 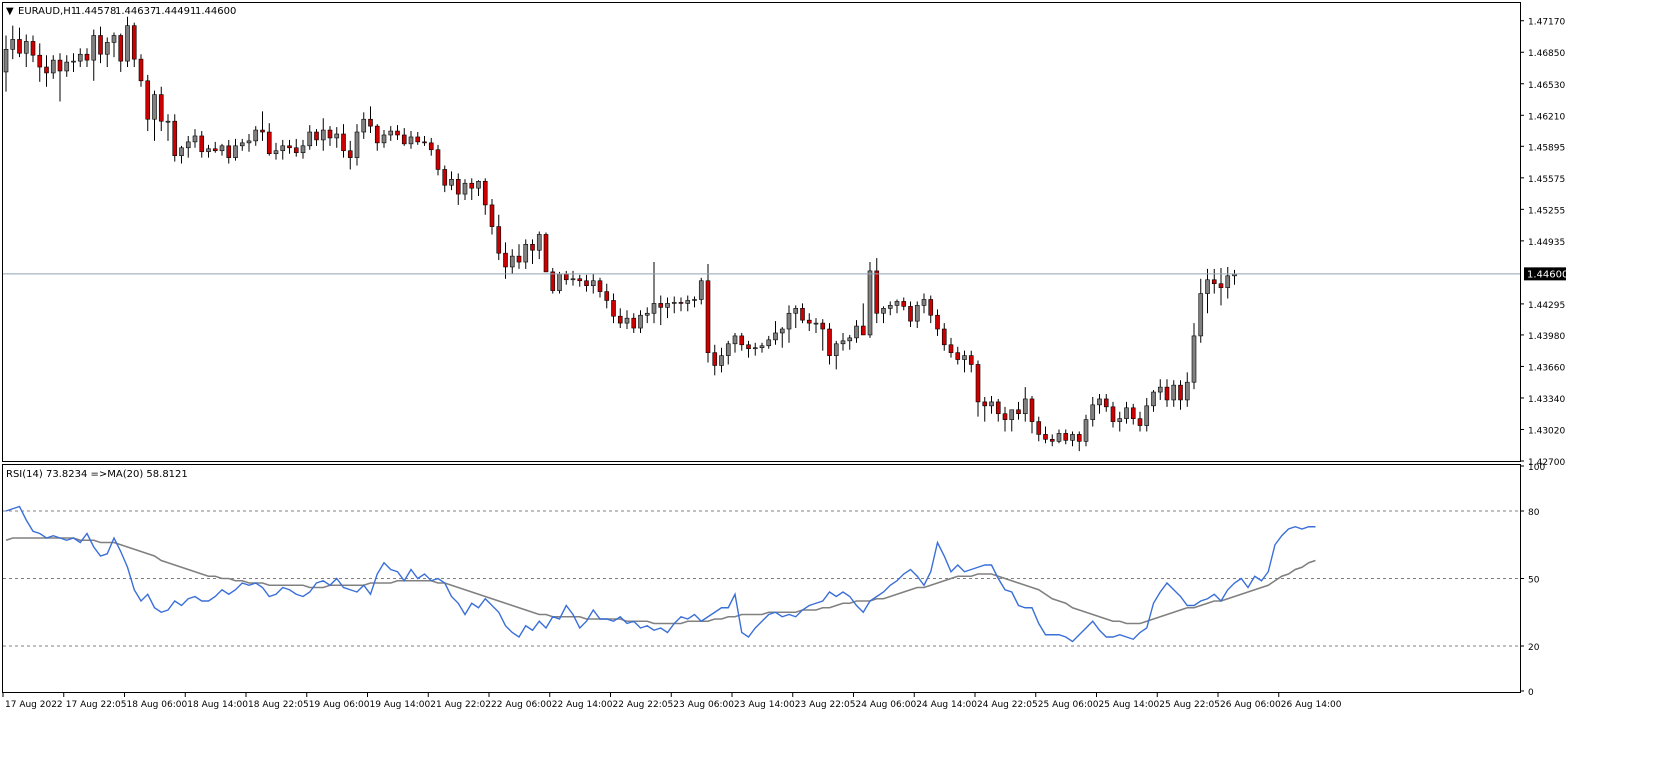 I want to click on time-axis-label: 22 Aug 22:05, so click(x=643, y=705).